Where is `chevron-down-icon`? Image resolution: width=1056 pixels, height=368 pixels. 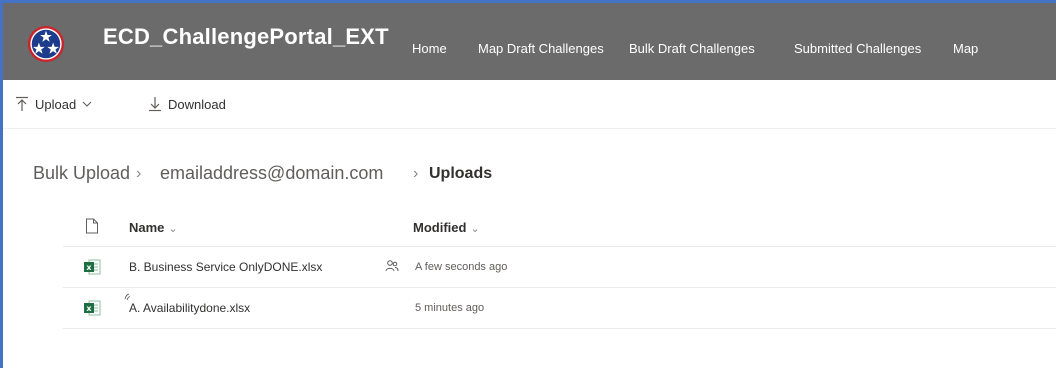
chevron-down-icon is located at coordinates (87, 104).